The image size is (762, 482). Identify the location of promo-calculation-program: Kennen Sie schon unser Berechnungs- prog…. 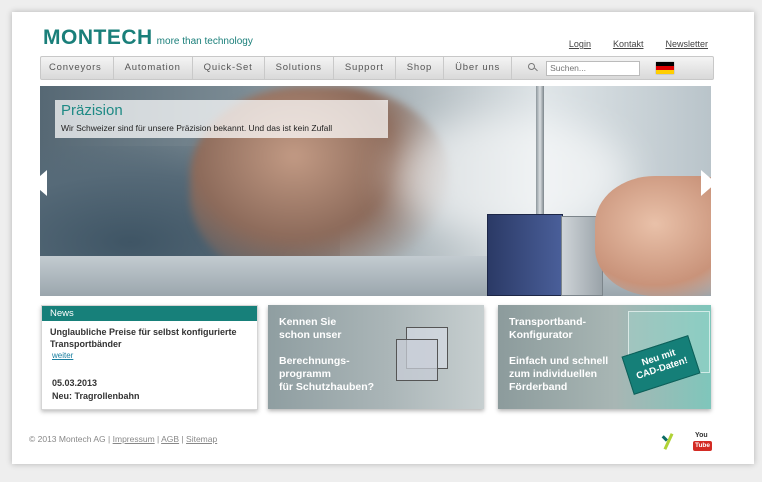
(376, 357).